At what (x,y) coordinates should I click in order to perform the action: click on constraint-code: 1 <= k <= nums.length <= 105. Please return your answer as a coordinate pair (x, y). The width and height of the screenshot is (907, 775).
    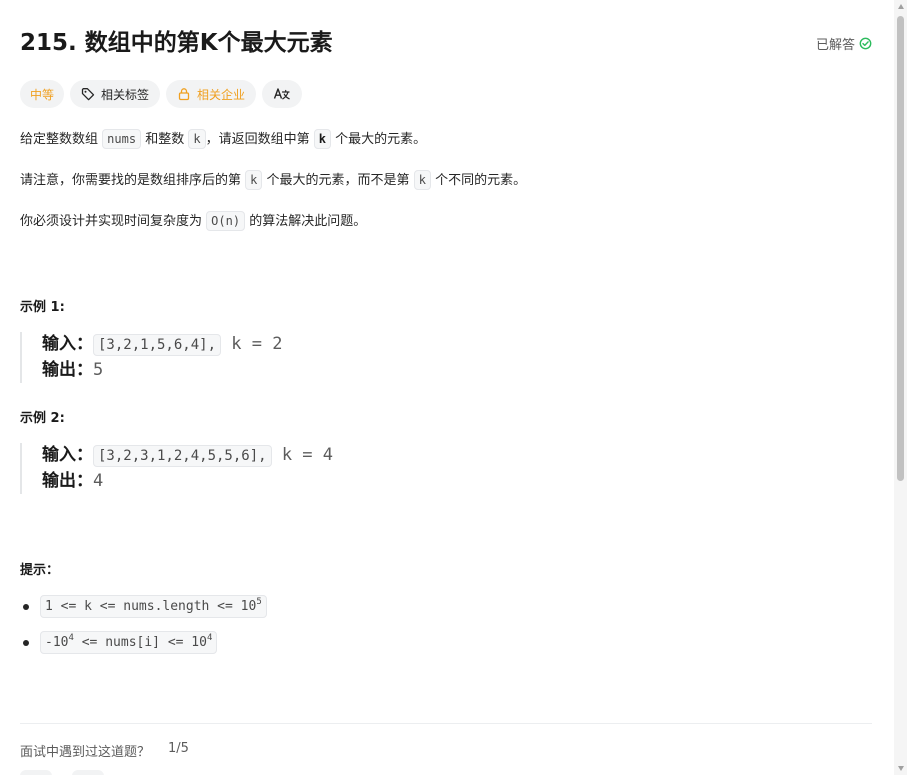
    Looking at the image, I should click on (153, 606).